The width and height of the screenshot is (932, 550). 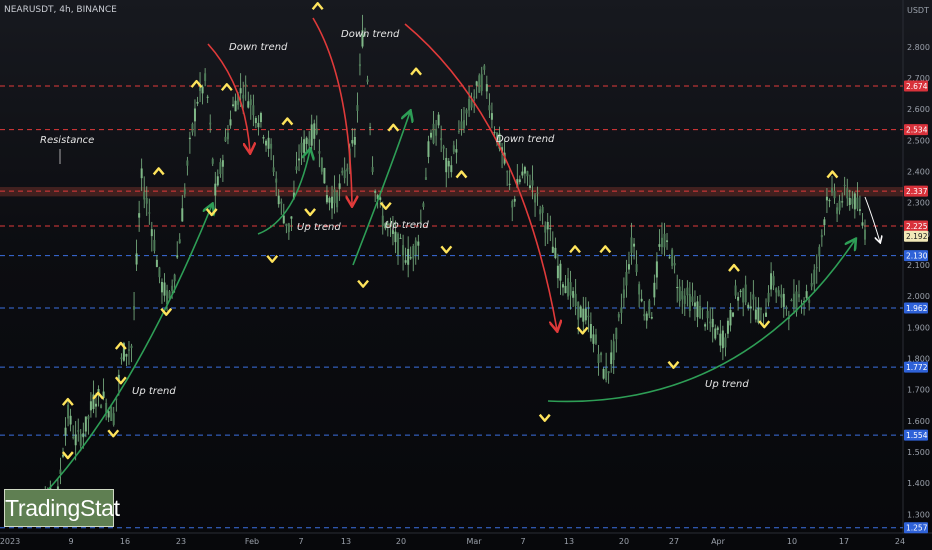 What do you see at coordinates (918, 296) in the screenshot?
I see `y-tick-label: 2.000` at bounding box center [918, 296].